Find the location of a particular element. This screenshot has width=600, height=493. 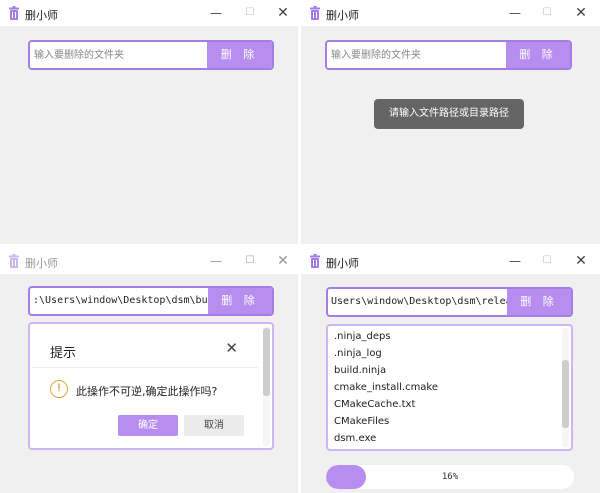

toast-message: 请输入文件路径或目录路径 is located at coordinates (449, 114).